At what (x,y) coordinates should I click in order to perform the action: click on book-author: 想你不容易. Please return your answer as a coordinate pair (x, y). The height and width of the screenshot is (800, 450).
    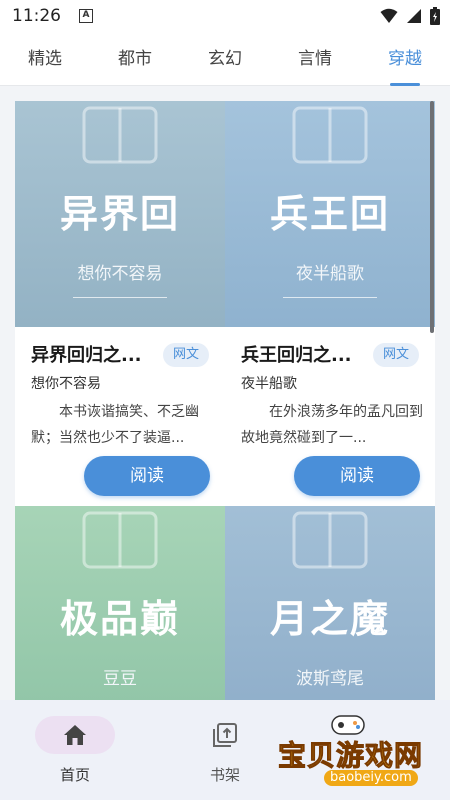
    Looking at the image, I should click on (66, 384).